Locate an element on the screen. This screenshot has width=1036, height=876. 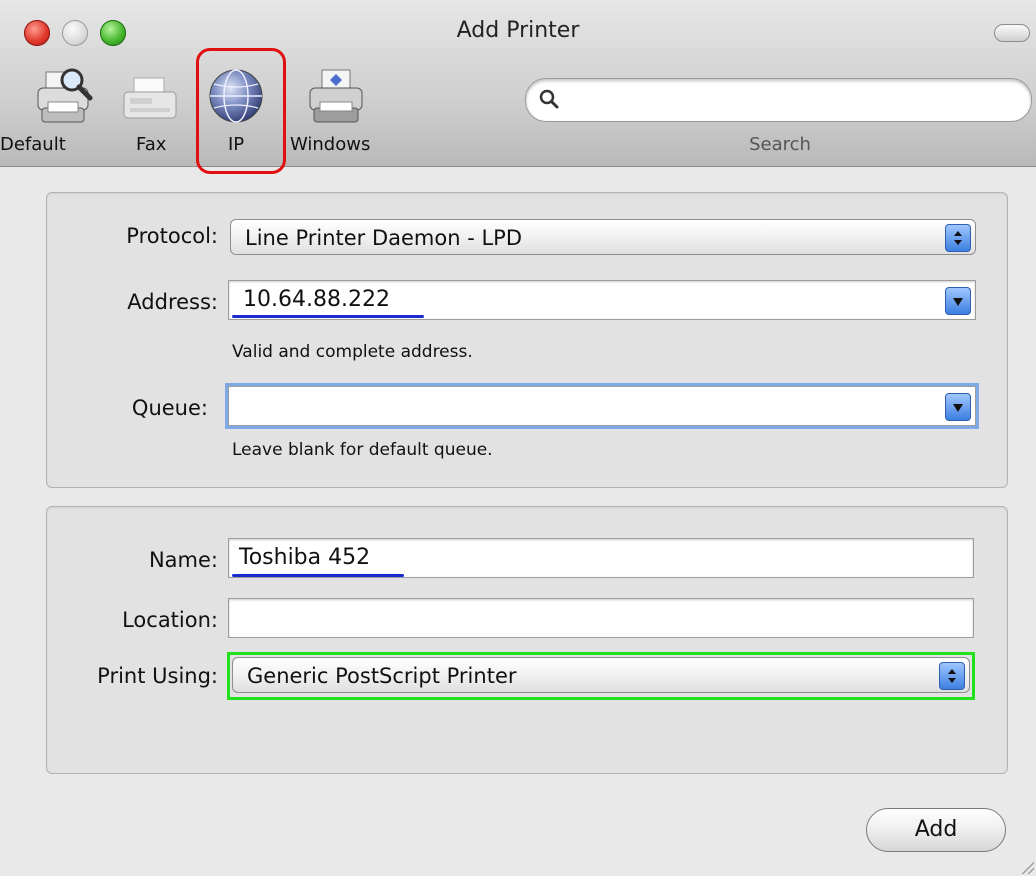
magnifier-icon is located at coordinates (549, 99).